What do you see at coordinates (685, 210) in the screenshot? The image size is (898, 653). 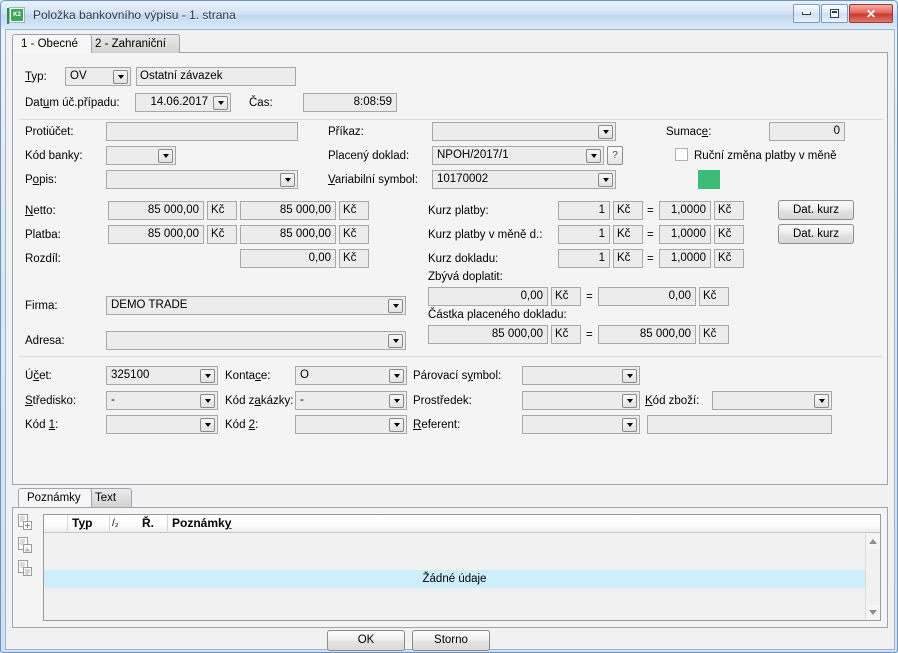 I see `kurz-platby-b: 1,0000` at bounding box center [685, 210].